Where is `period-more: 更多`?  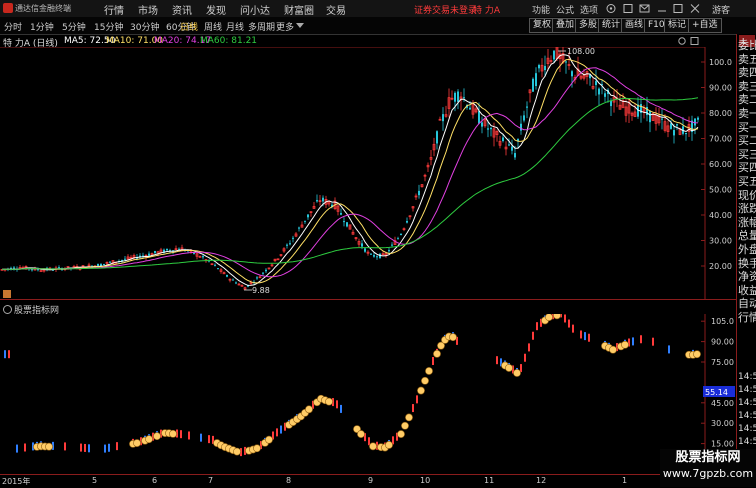
period-more: 更多 is located at coordinates (285, 26).